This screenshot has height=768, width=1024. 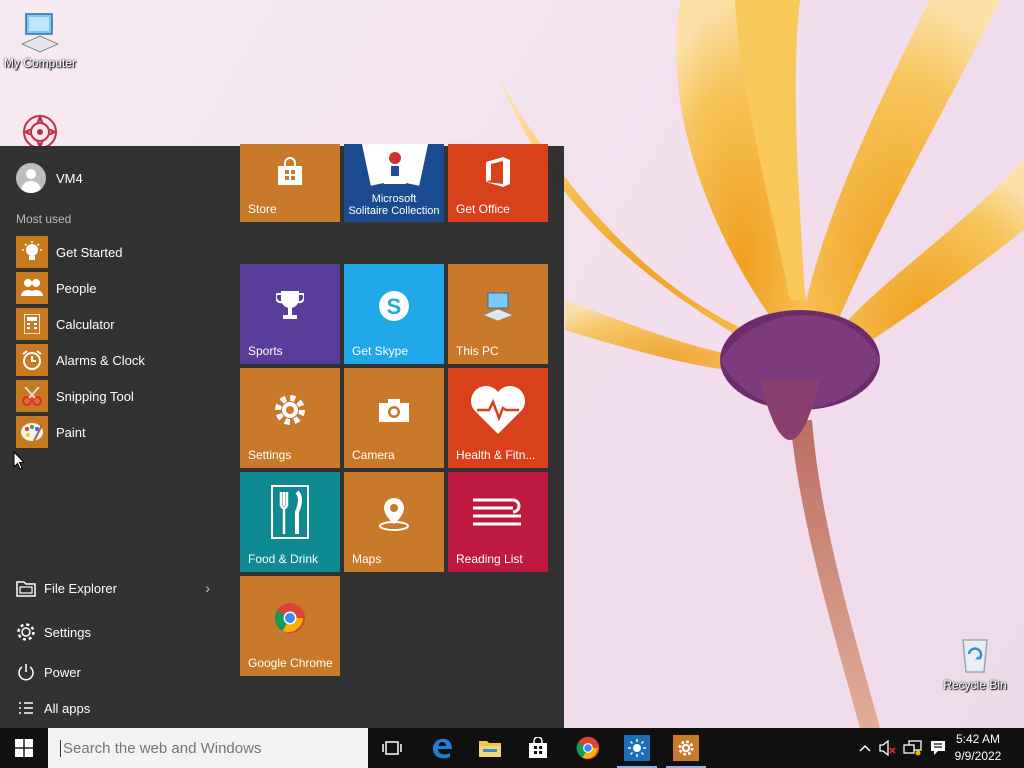 I want to click on power-label: Power, so click(x=62, y=672).